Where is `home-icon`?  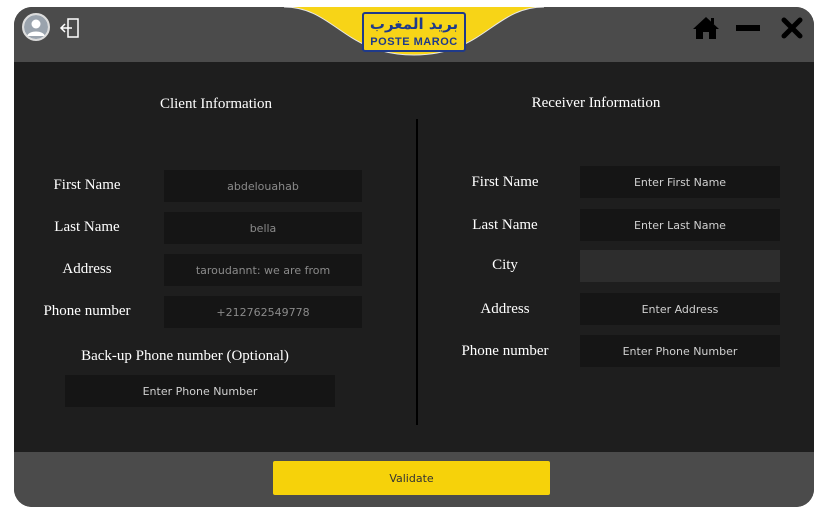 home-icon is located at coordinates (706, 28).